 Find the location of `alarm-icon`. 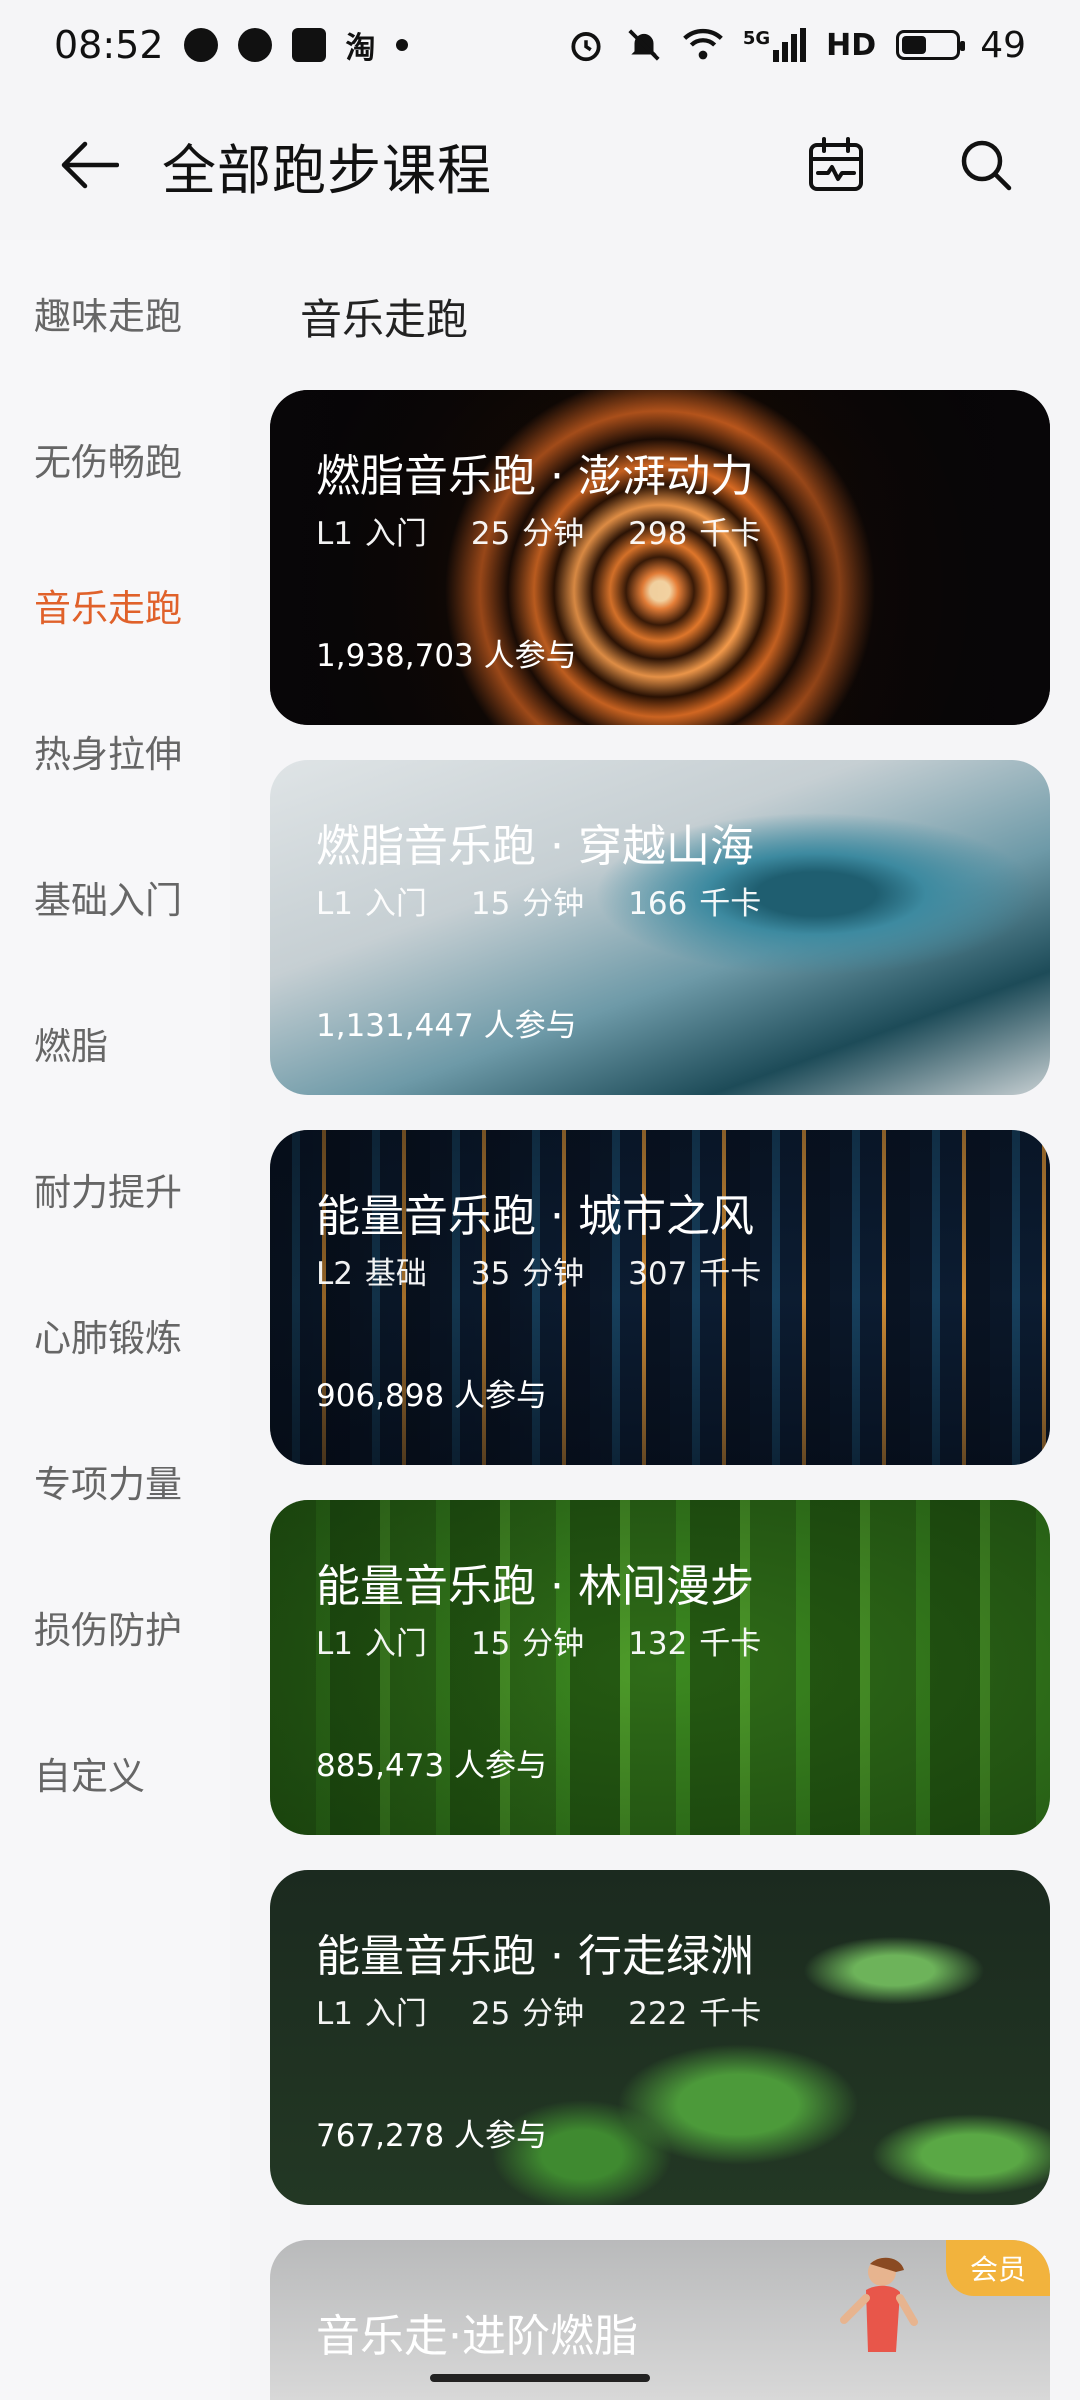

alarm-icon is located at coordinates (586, 47).